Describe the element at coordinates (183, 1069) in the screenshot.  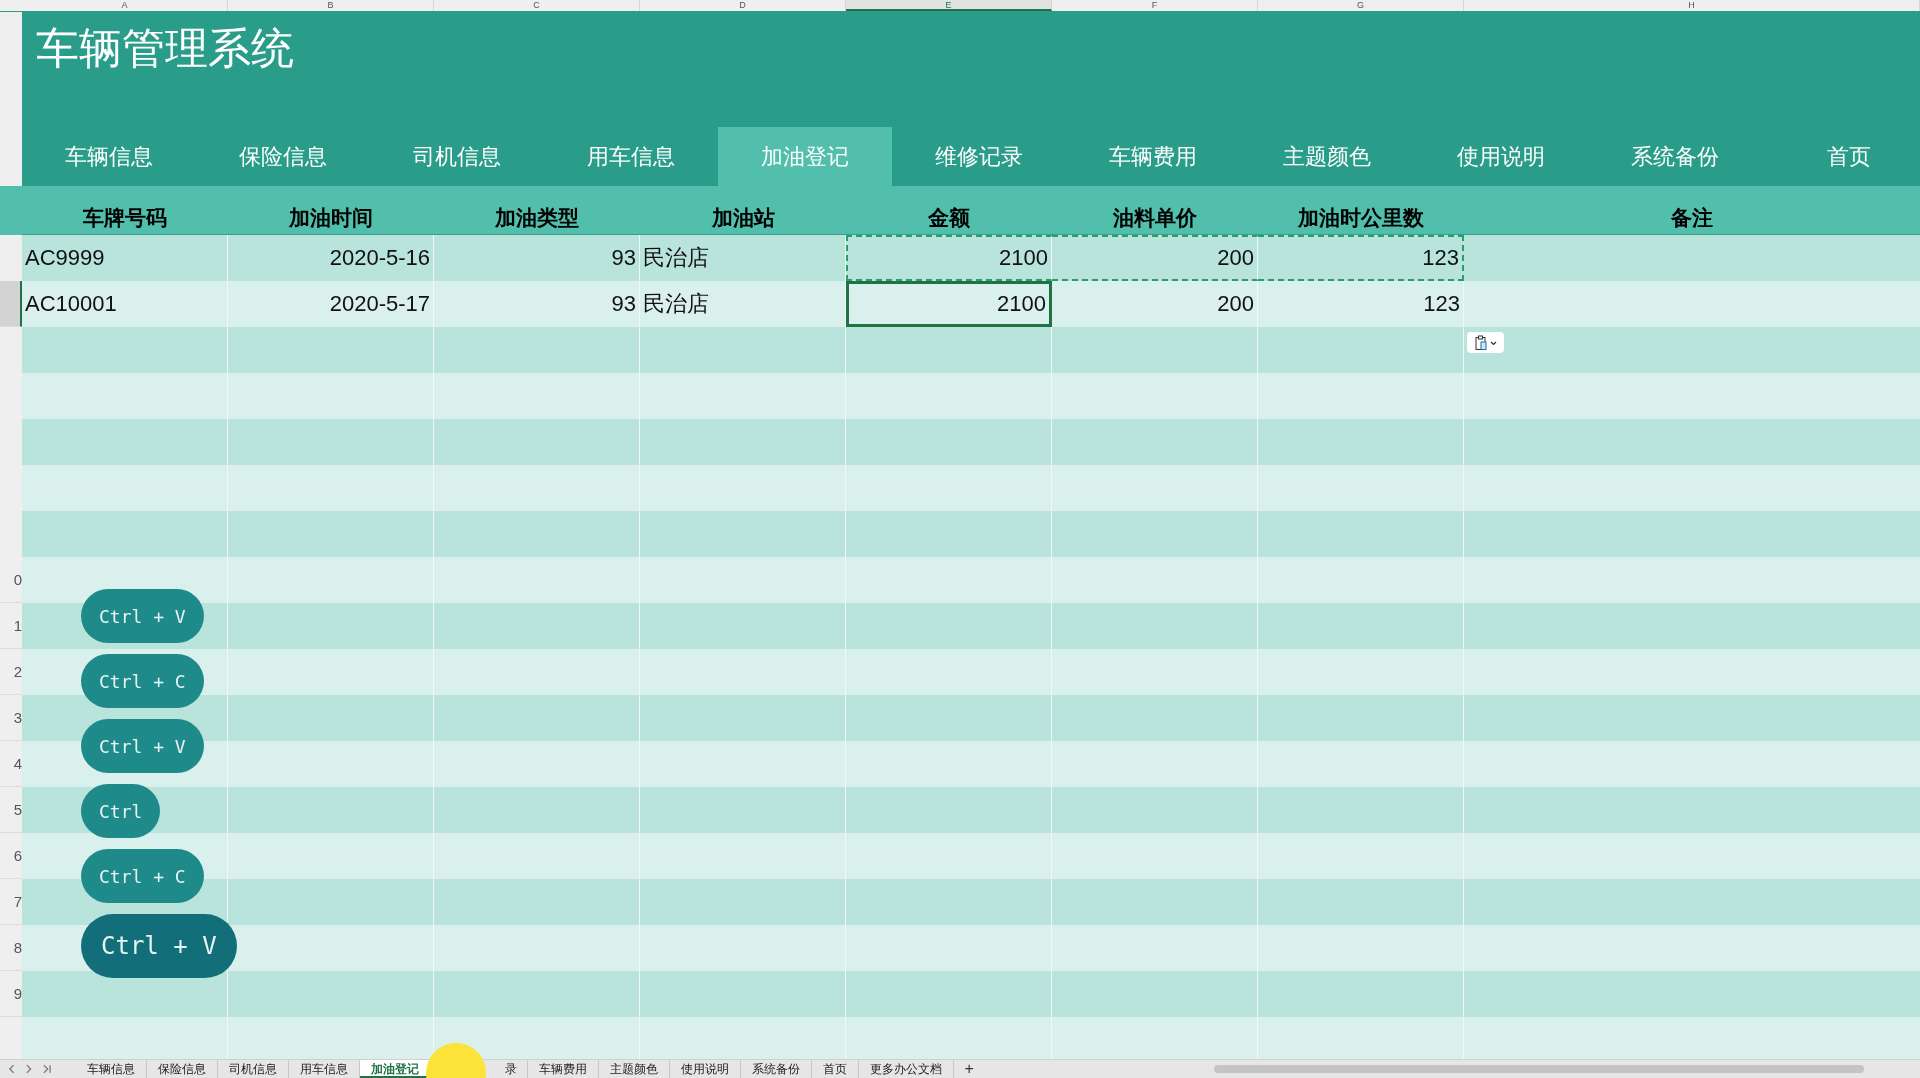
I see `sheet-tab: 保险信息` at that location.